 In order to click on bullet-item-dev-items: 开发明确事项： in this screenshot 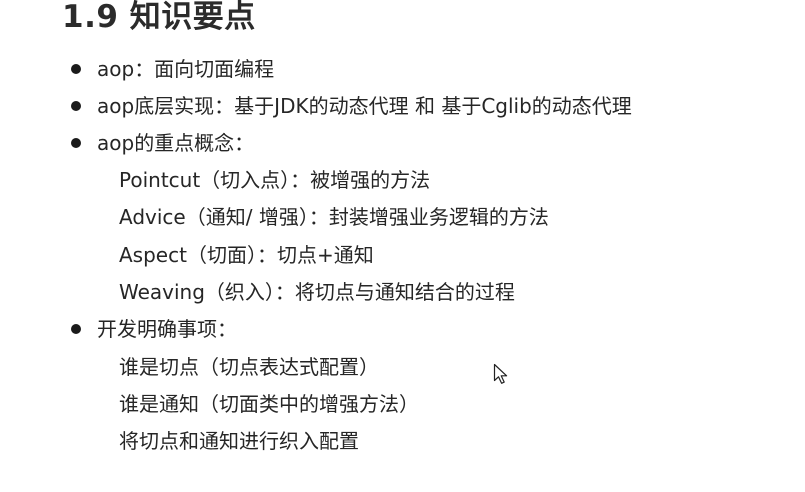, I will do `click(167, 329)`.